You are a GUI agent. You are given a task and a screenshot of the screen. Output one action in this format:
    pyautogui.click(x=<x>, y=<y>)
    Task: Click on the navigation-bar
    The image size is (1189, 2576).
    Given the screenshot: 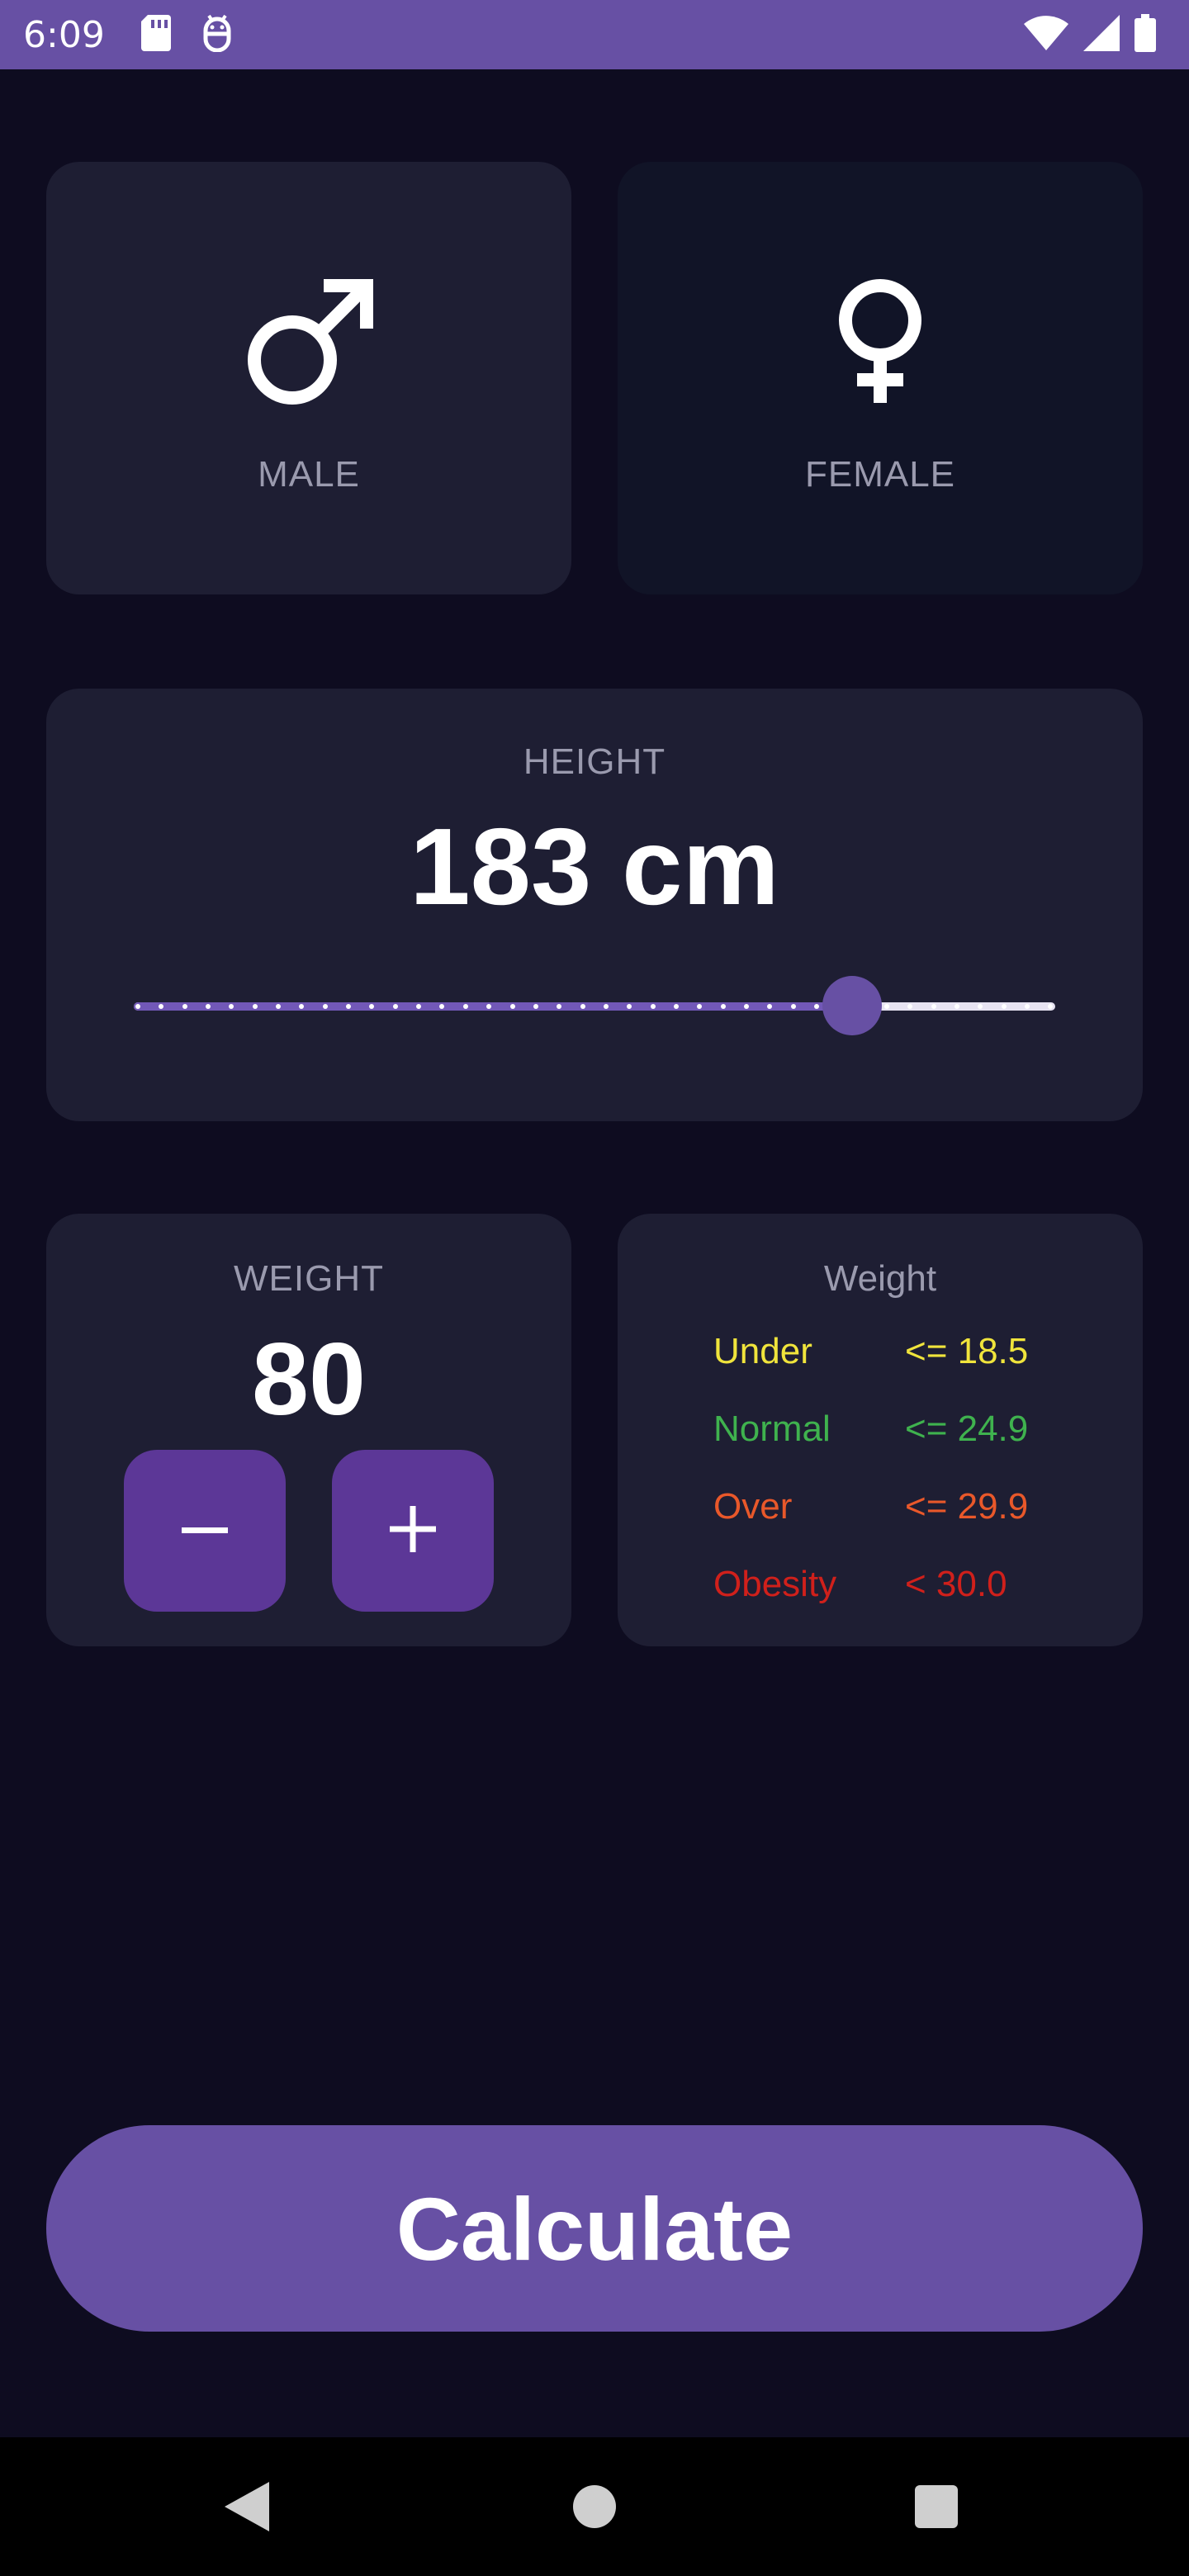 What is the action you would take?
    pyautogui.click(x=594, y=2506)
    